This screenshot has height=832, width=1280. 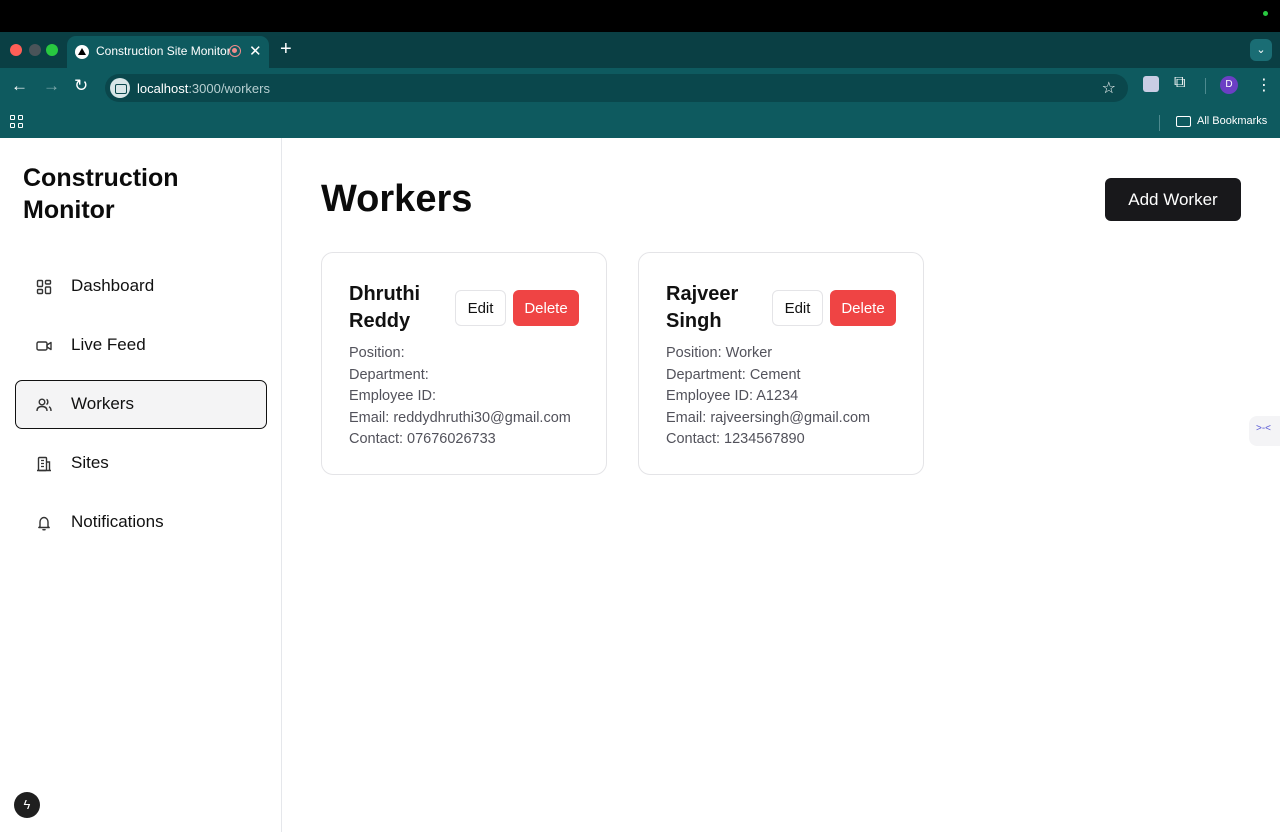 I want to click on extensions-puzzle-icon: ⧉, so click(x=1179, y=83).